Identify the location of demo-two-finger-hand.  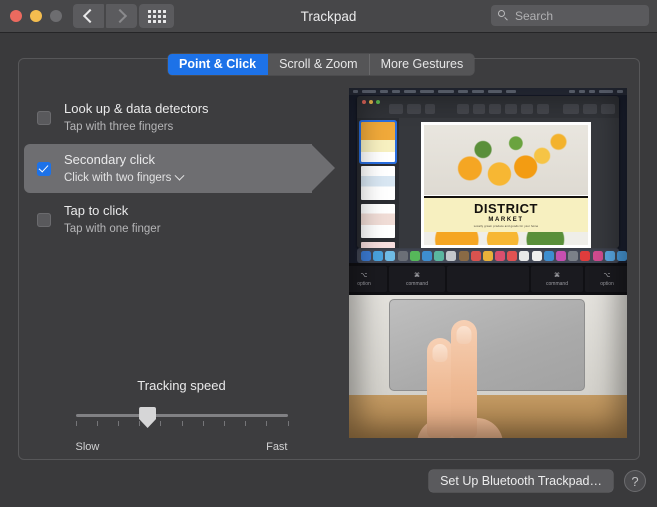
(460, 376).